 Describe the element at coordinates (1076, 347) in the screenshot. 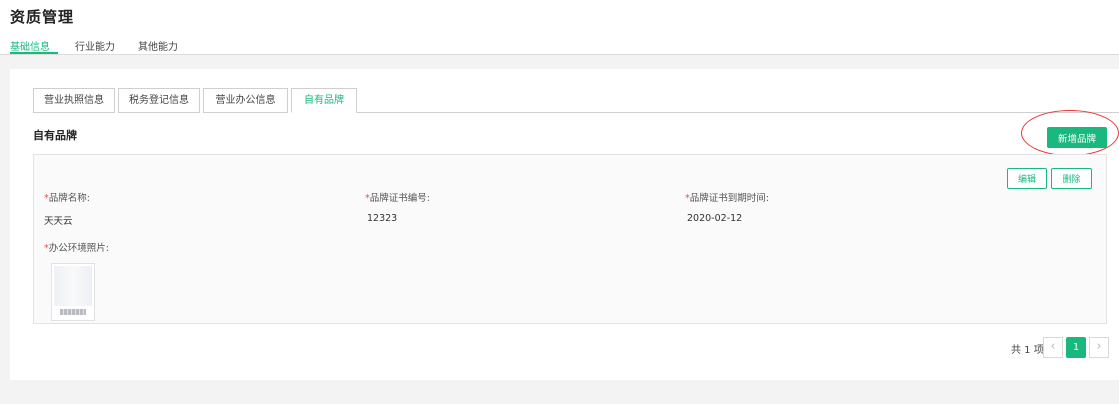

I see `pagination-page-1: 1` at that location.